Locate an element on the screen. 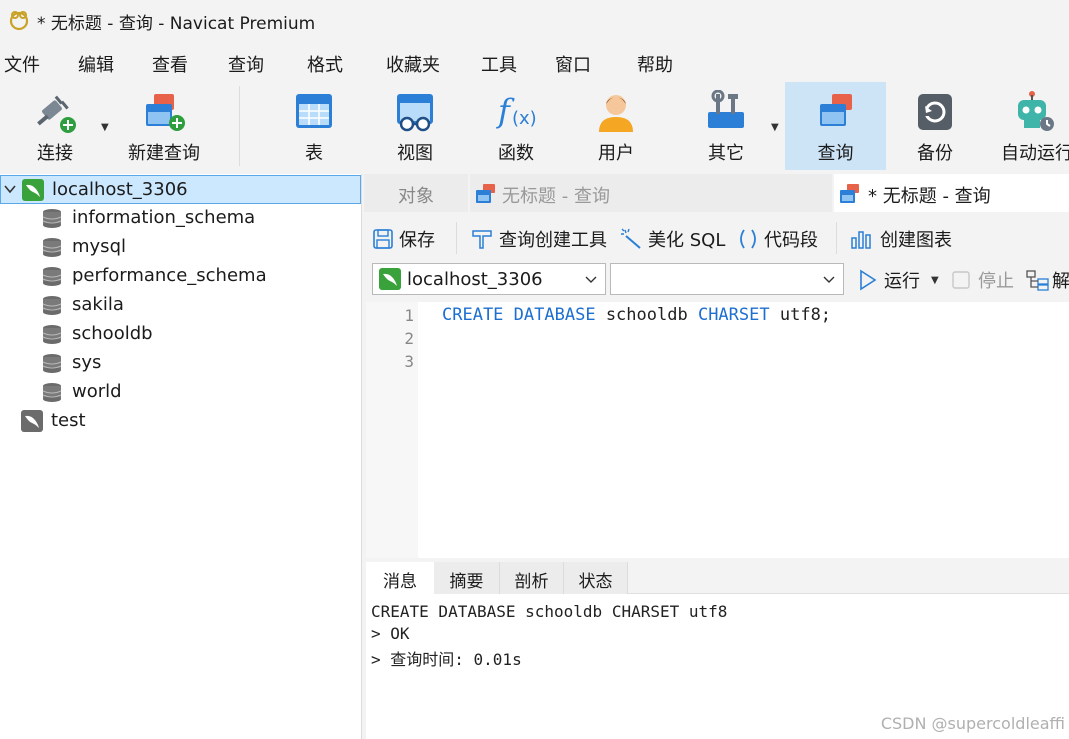 The width and height of the screenshot is (1069, 739). menu-format: 格式 is located at coordinates (325, 64).